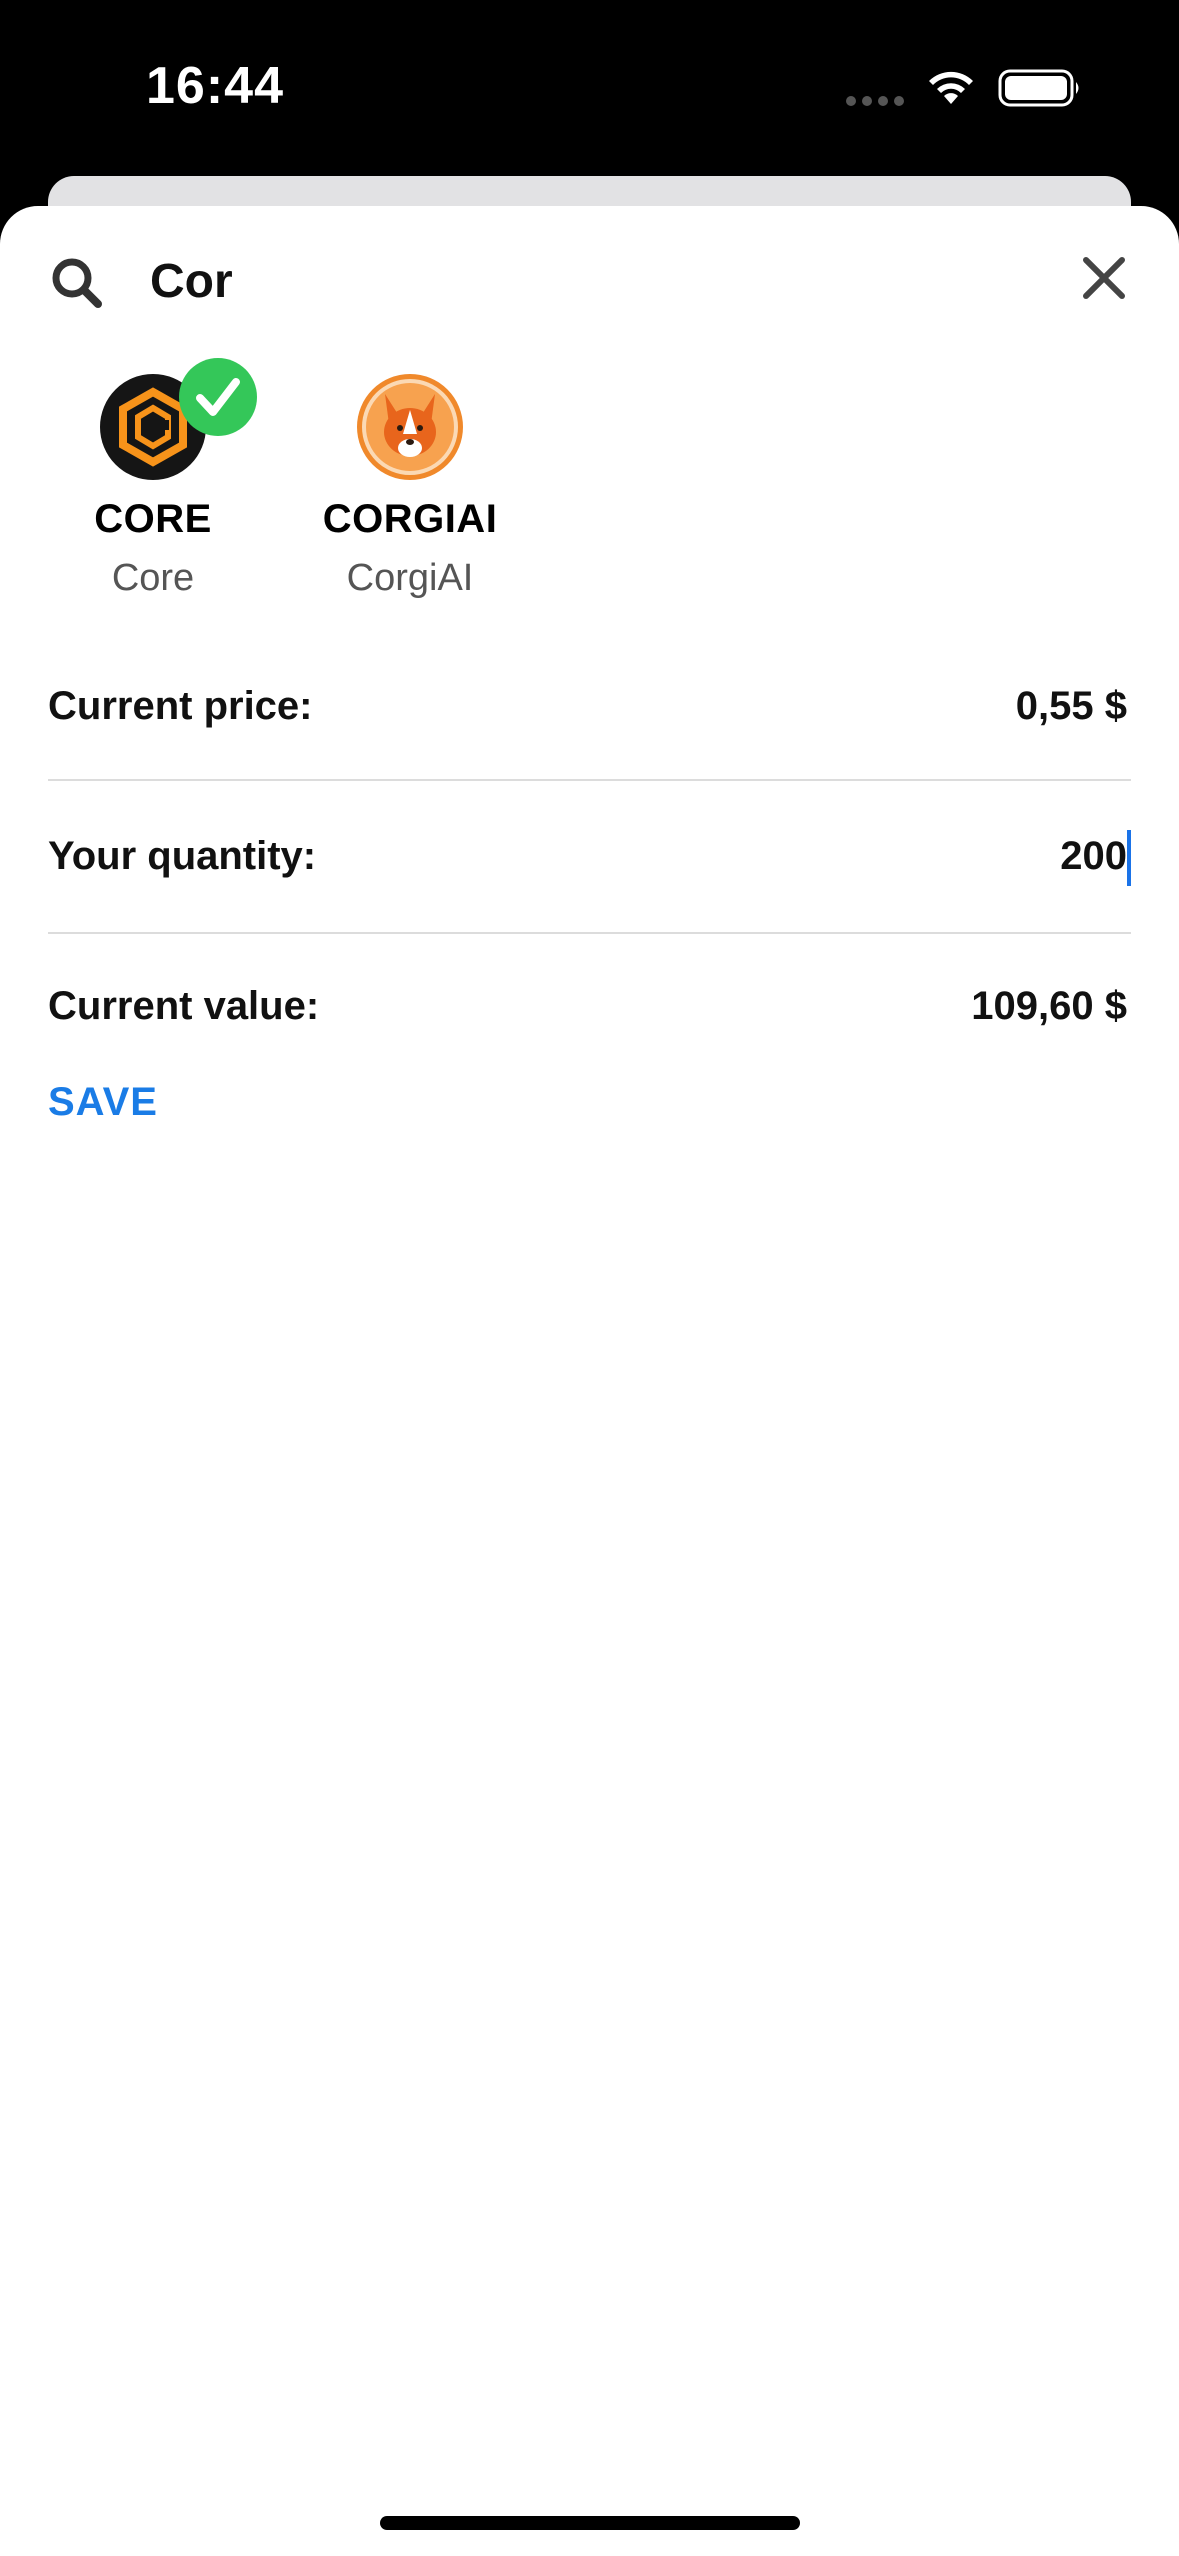 Image resolution: width=1179 pixels, height=2556 pixels. I want to click on coin-symbol: CORGIAI, so click(410, 519).